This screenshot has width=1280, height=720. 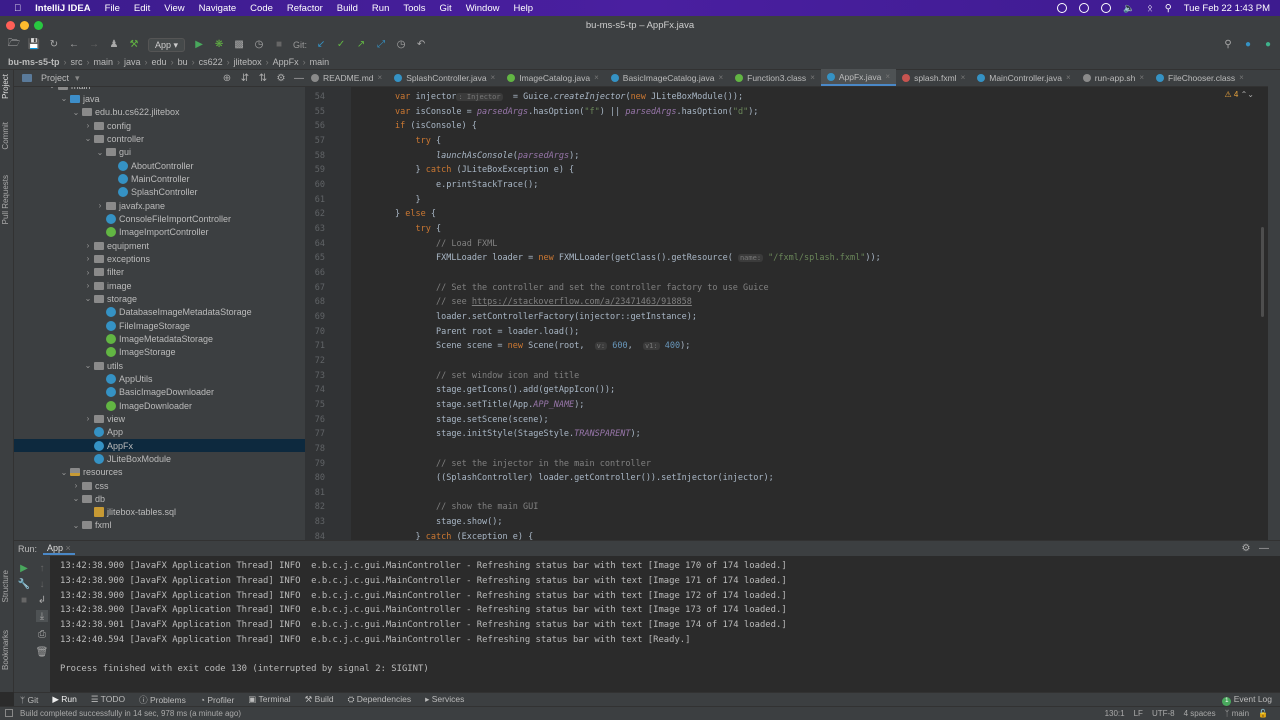 What do you see at coordinates (159, 272) in the screenshot?
I see `tree-item: › filter` at bounding box center [159, 272].